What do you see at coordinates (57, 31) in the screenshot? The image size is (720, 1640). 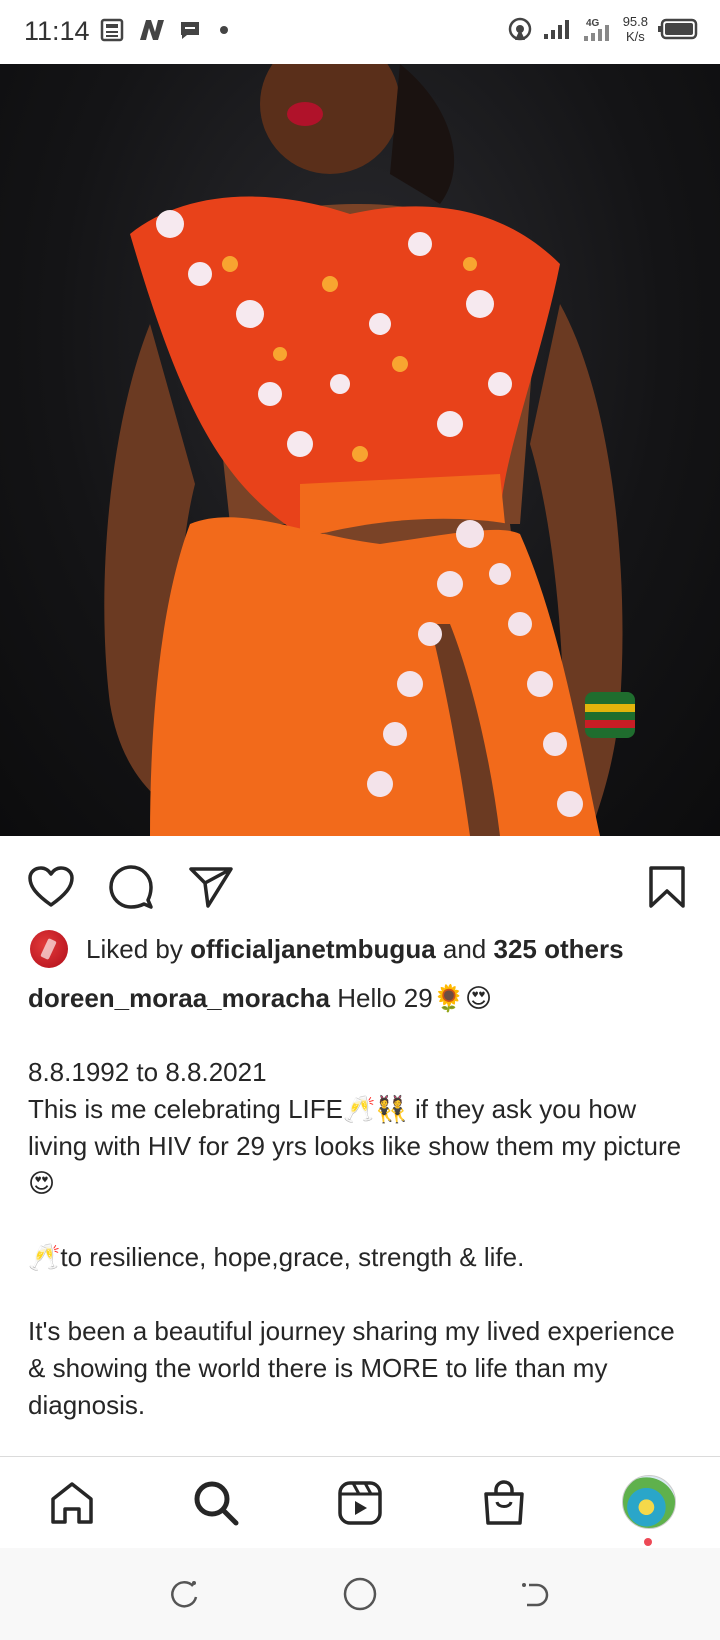 I see `status-time: 11:14` at bounding box center [57, 31].